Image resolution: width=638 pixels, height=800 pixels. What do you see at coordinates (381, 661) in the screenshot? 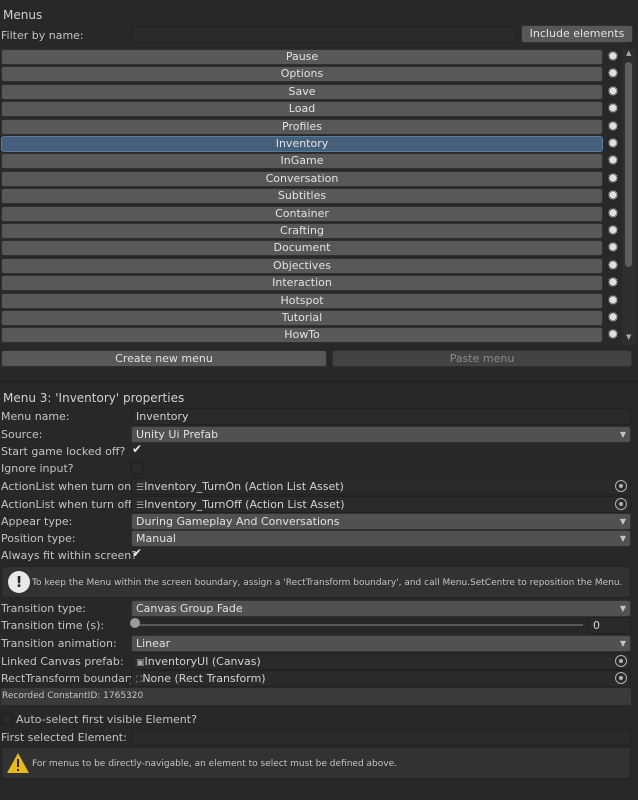
I see `canvas-prefab-field: ▣InventoryUI (Canvas)` at bounding box center [381, 661].